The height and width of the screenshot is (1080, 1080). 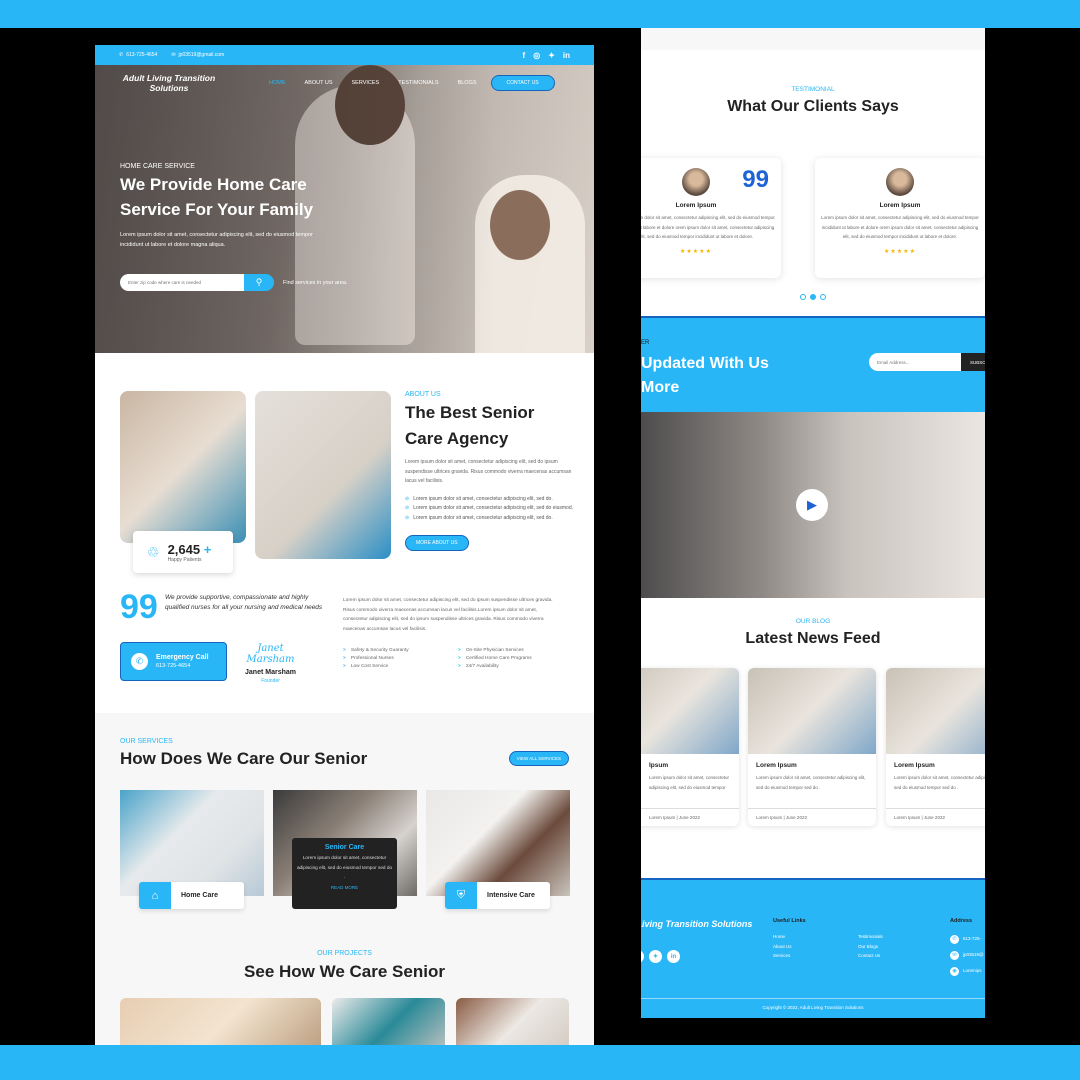 What do you see at coordinates (319, 83) in the screenshot?
I see `nav-about: ABOUT US` at bounding box center [319, 83].